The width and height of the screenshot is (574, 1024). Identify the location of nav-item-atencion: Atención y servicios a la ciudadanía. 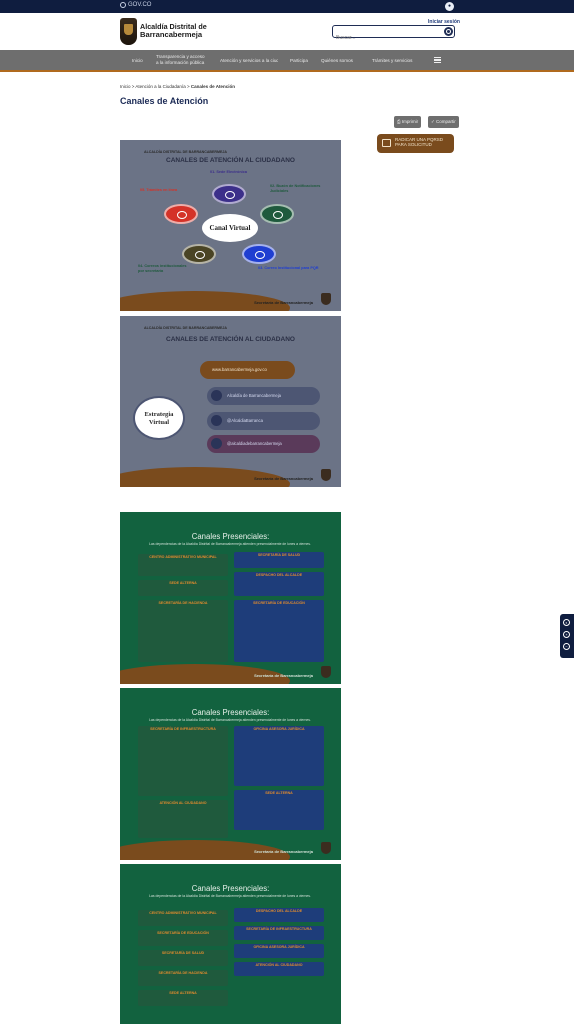
(249, 61).